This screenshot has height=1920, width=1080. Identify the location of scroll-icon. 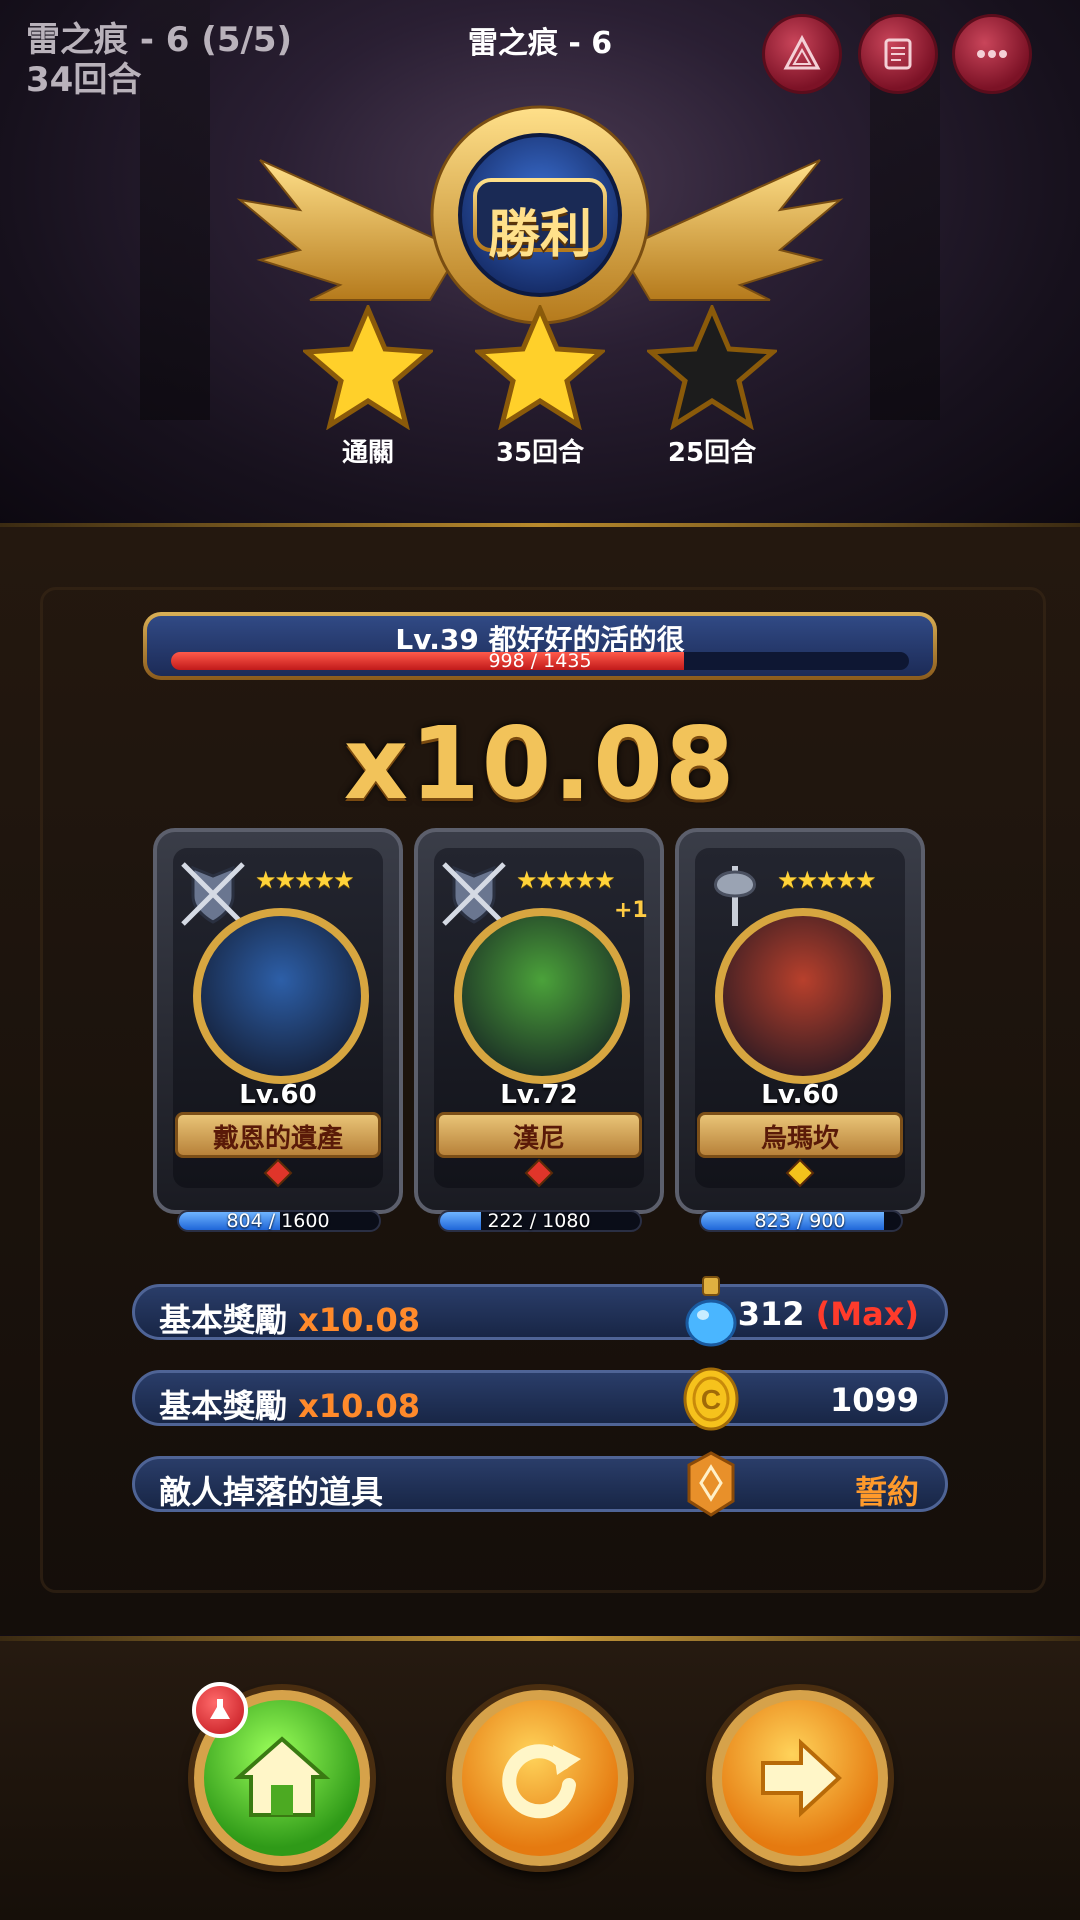
(898, 54).